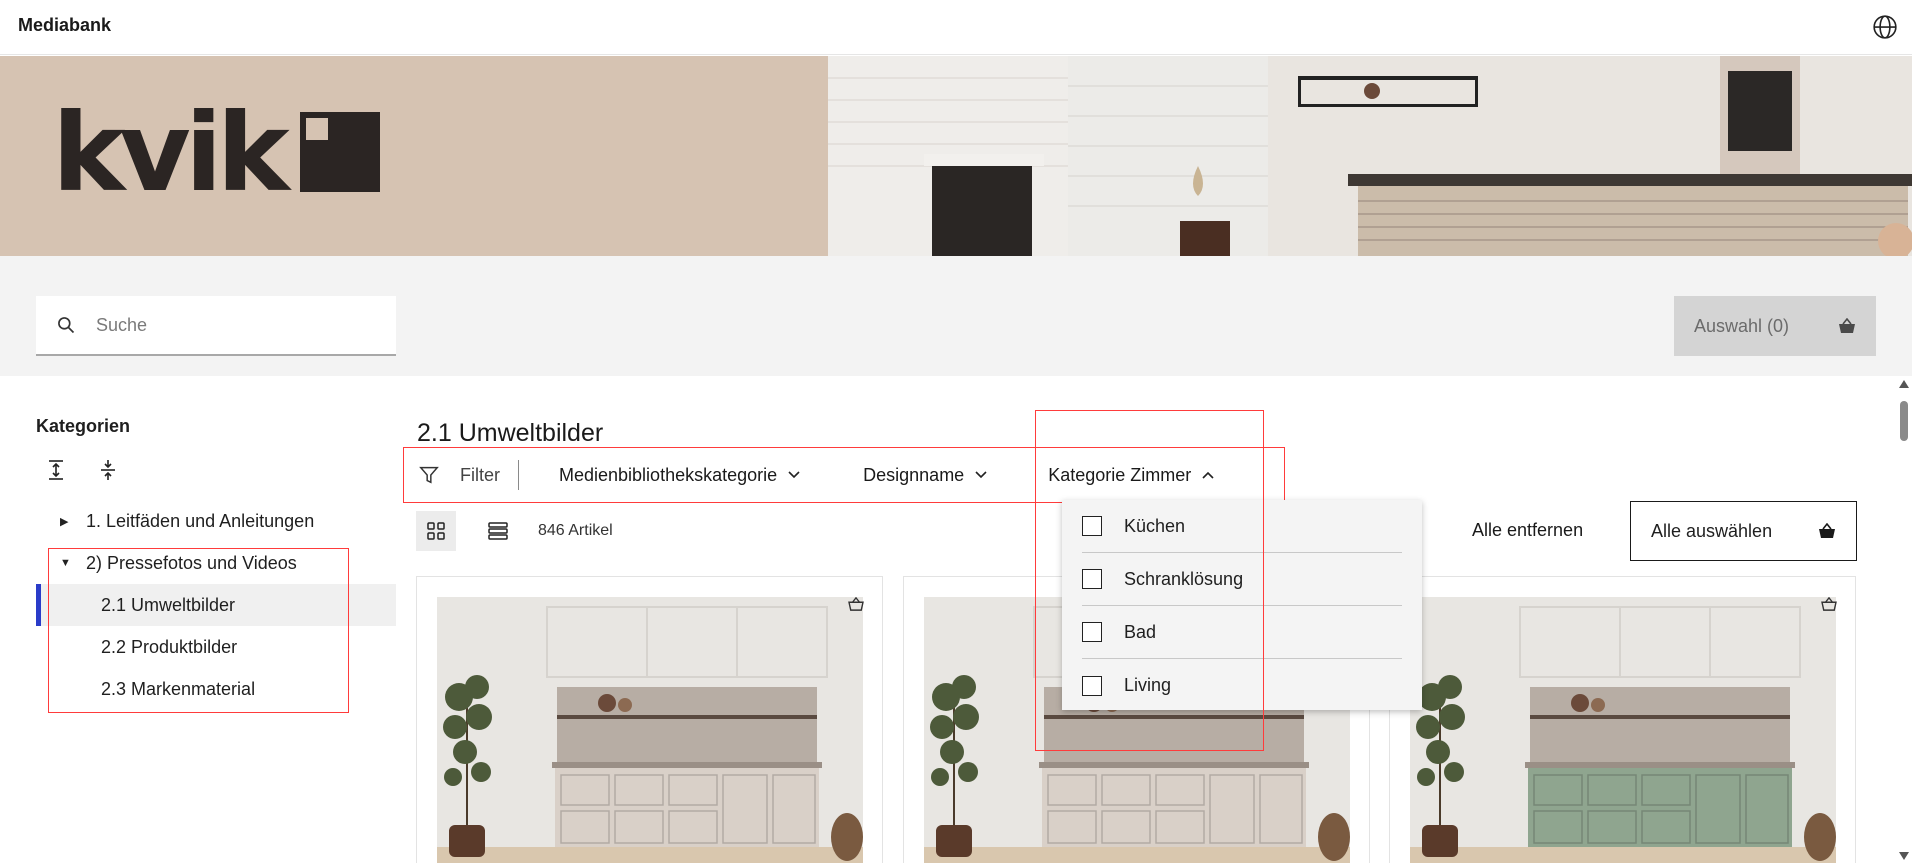 This screenshot has width=1912, height=863. I want to click on categories-title: Kategorien, so click(83, 426).